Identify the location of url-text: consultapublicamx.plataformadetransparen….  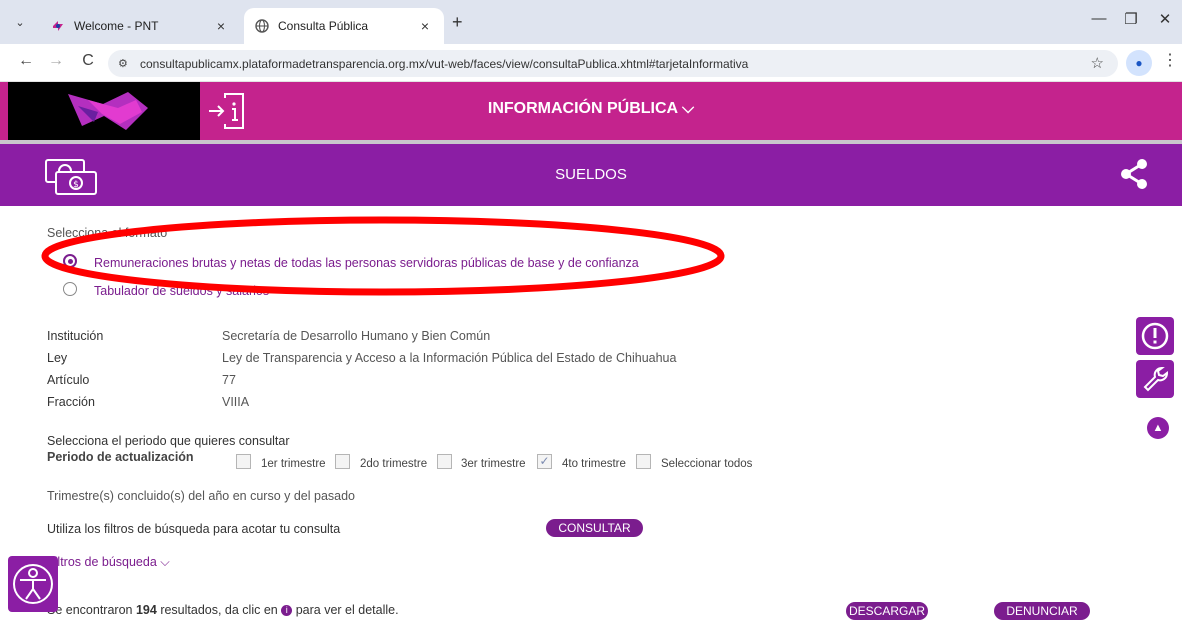
(444, 63).